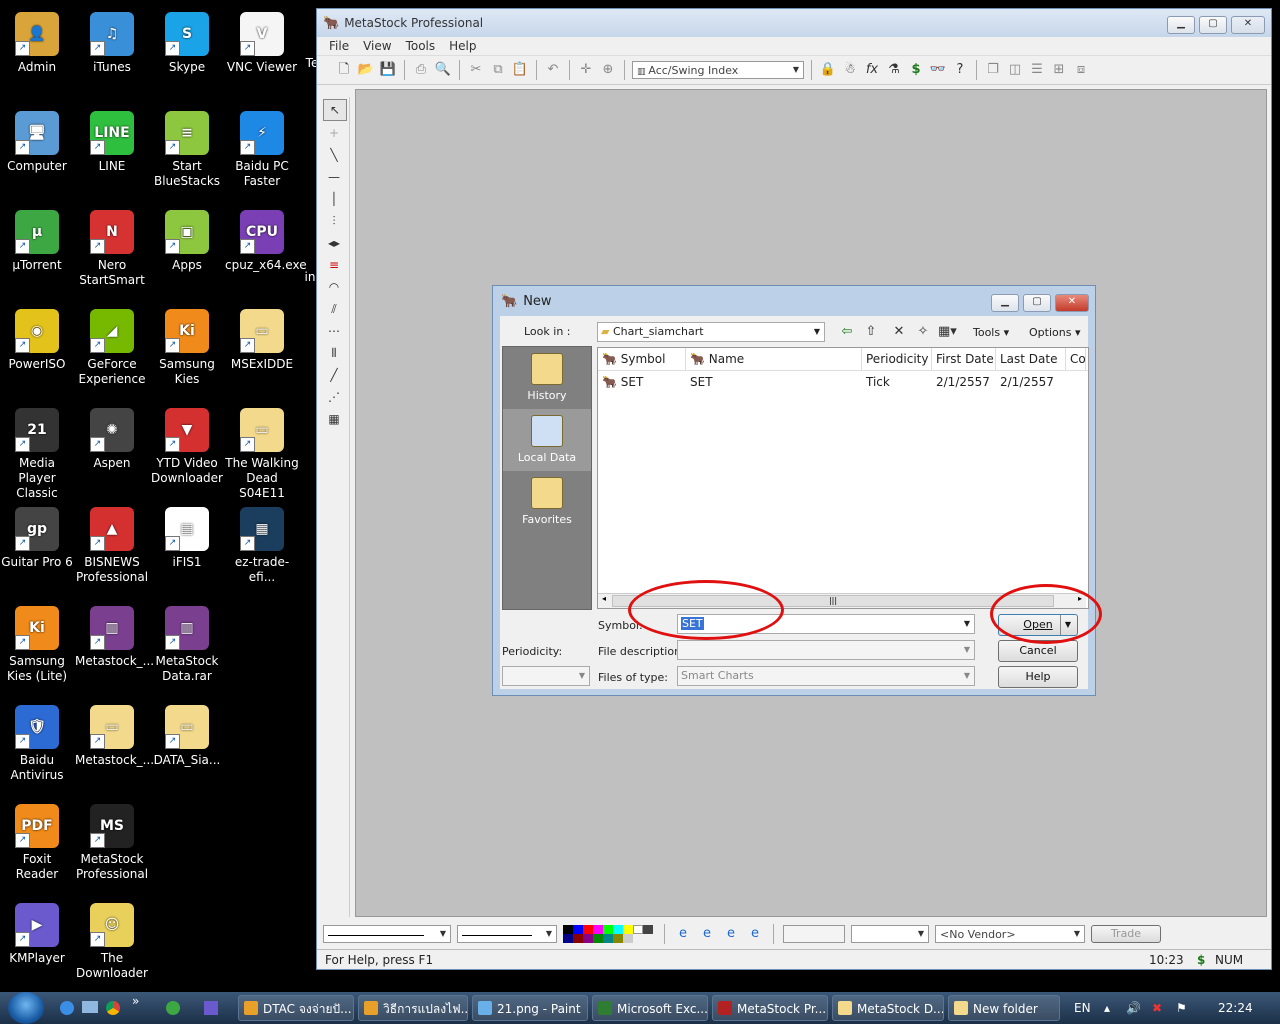 The height and width of the screenshot is (1024, 1280). I want to click on chrome-quicklaunch-icon, so click(113, 1008).